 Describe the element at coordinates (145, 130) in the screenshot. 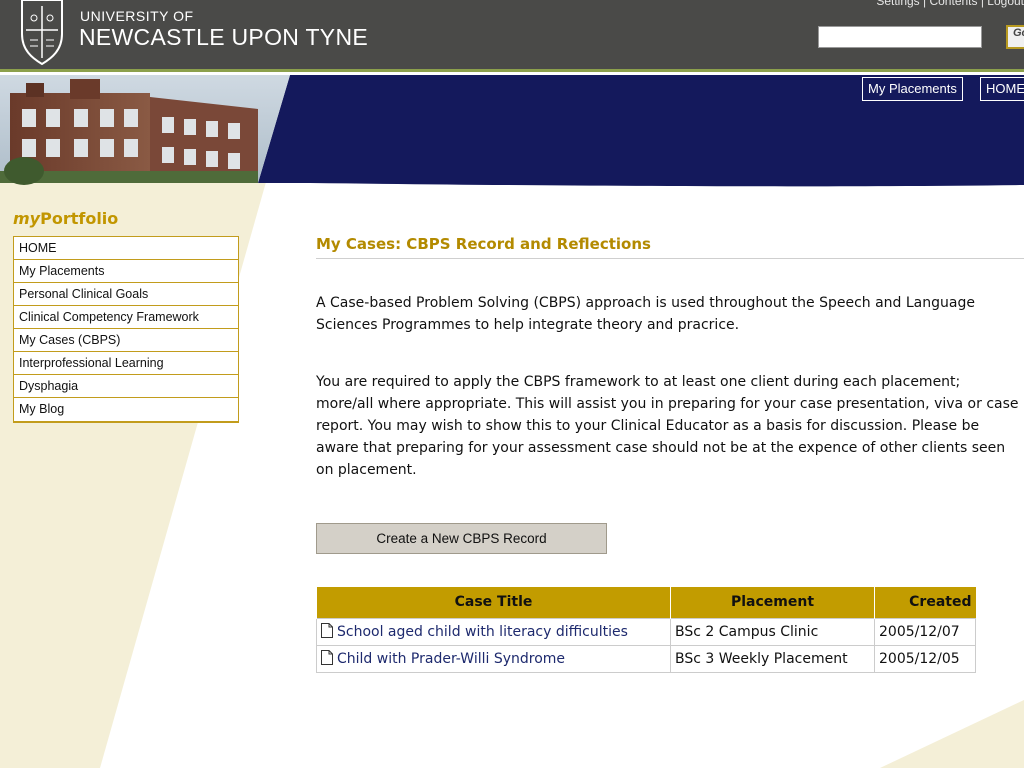

I see `building-photo` at that location.